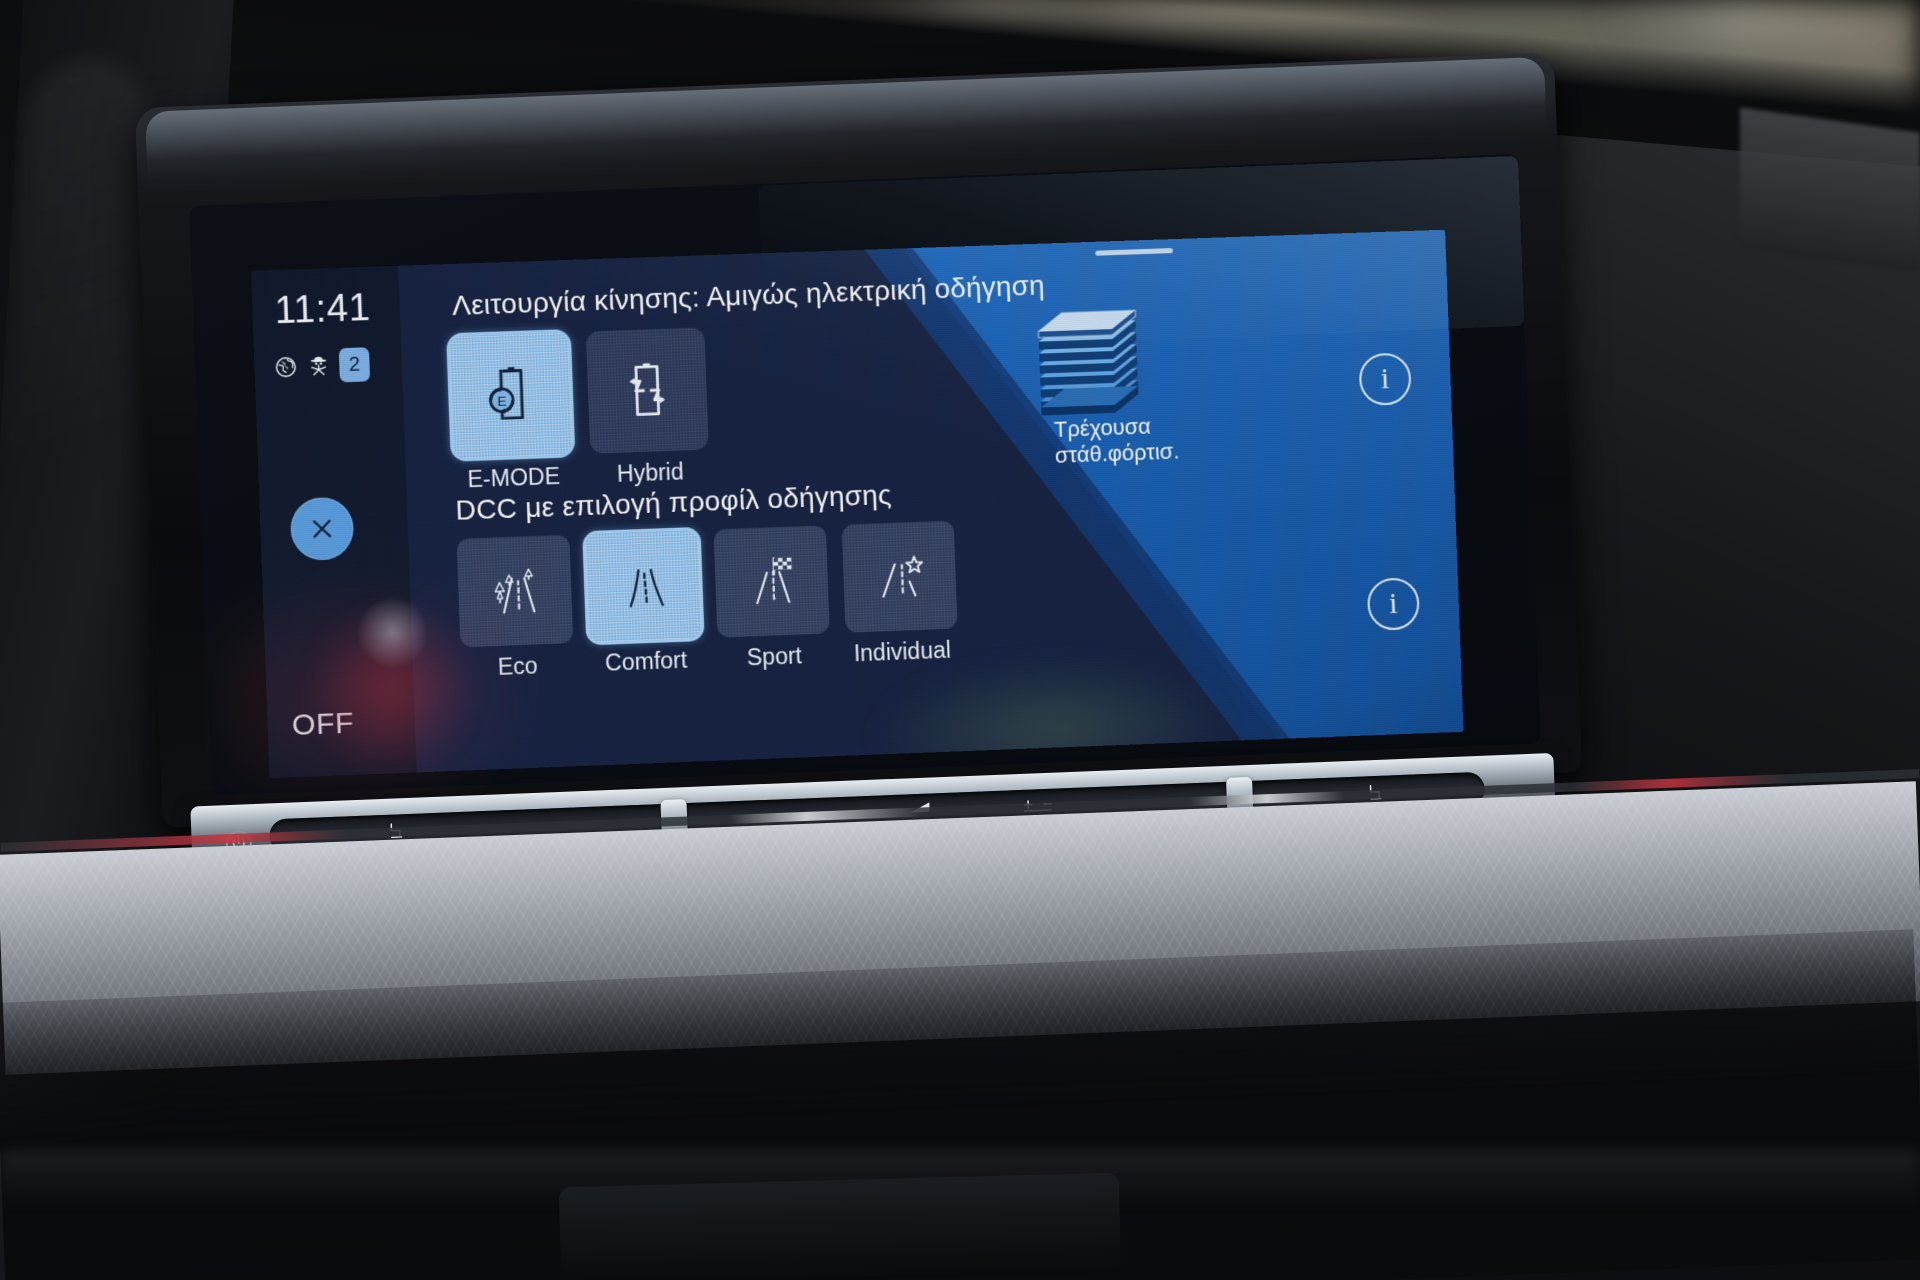 This screenshot has height=1280, width=1920. What do you see at coordinates (285, 367) in the screenshot?
I see `globe-icon` at bounding box center [285, 367].